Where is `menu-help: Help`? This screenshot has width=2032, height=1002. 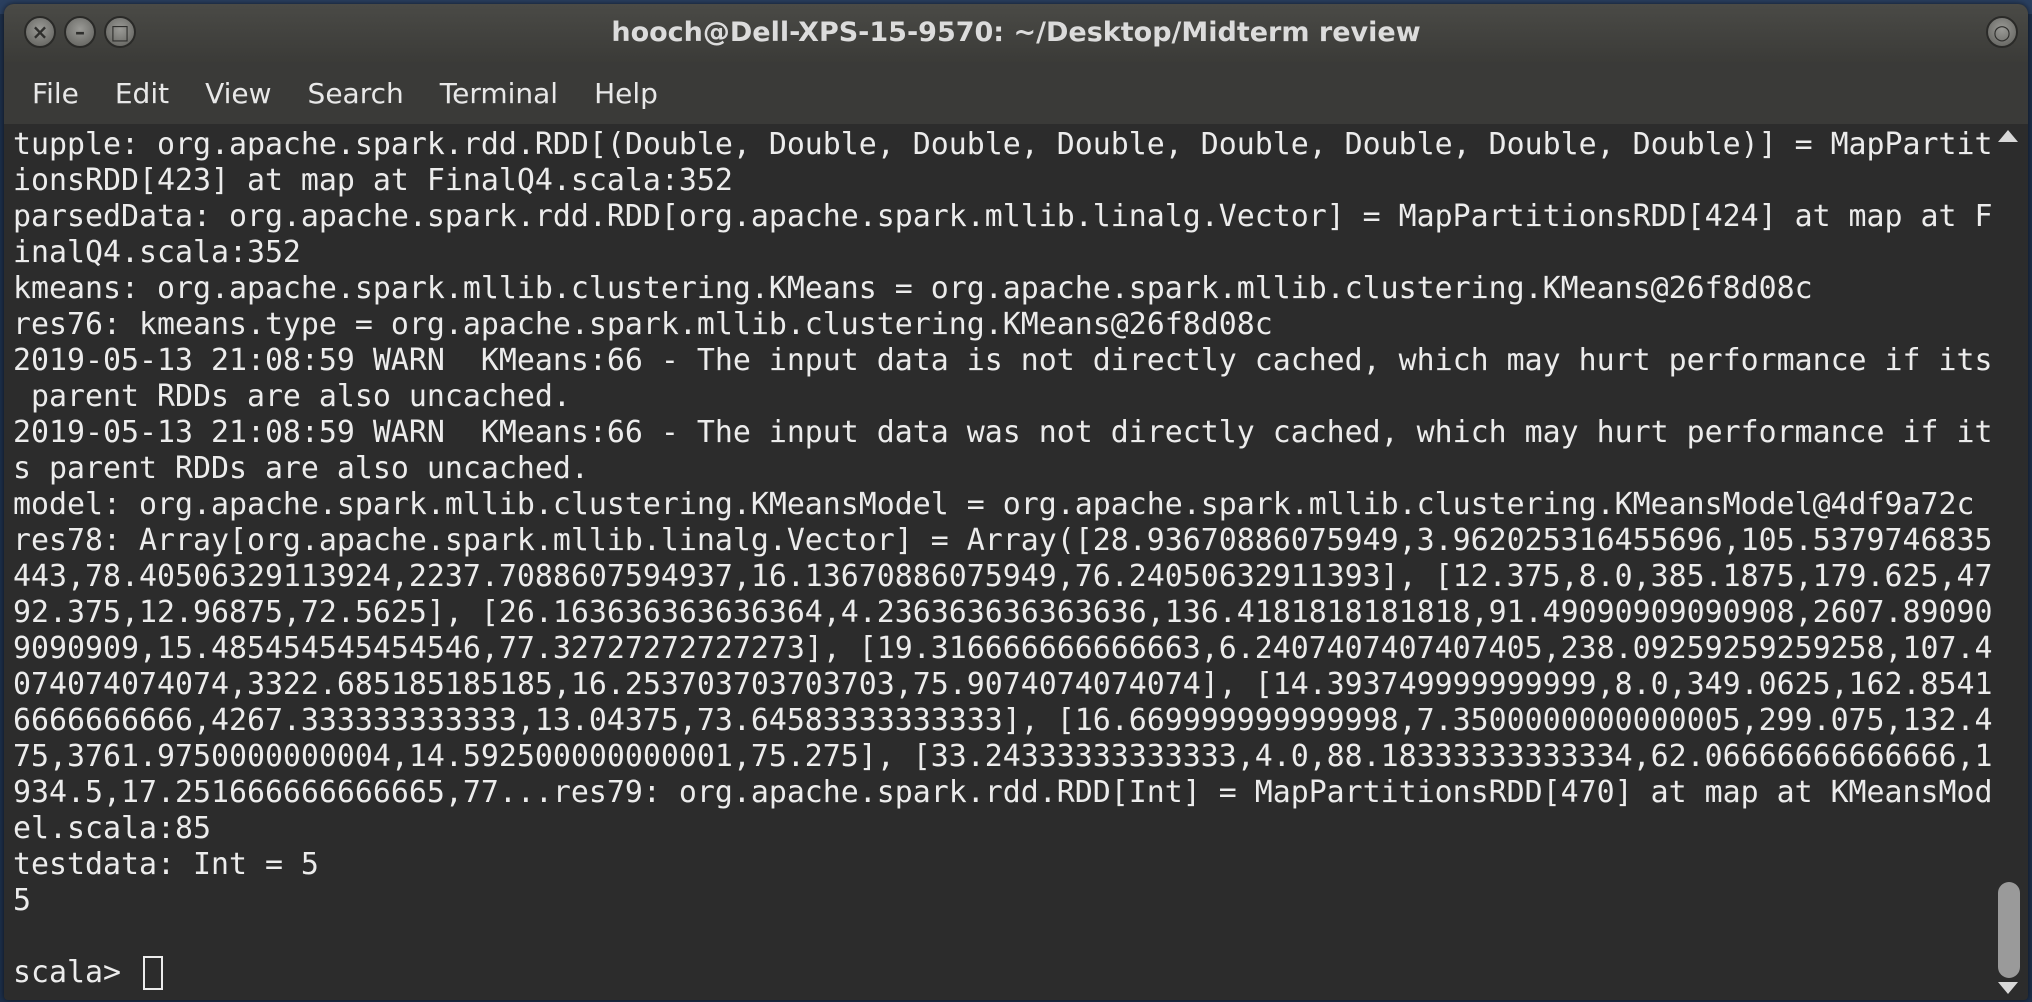 menu-help: Help is located at coordinates (626, 93).